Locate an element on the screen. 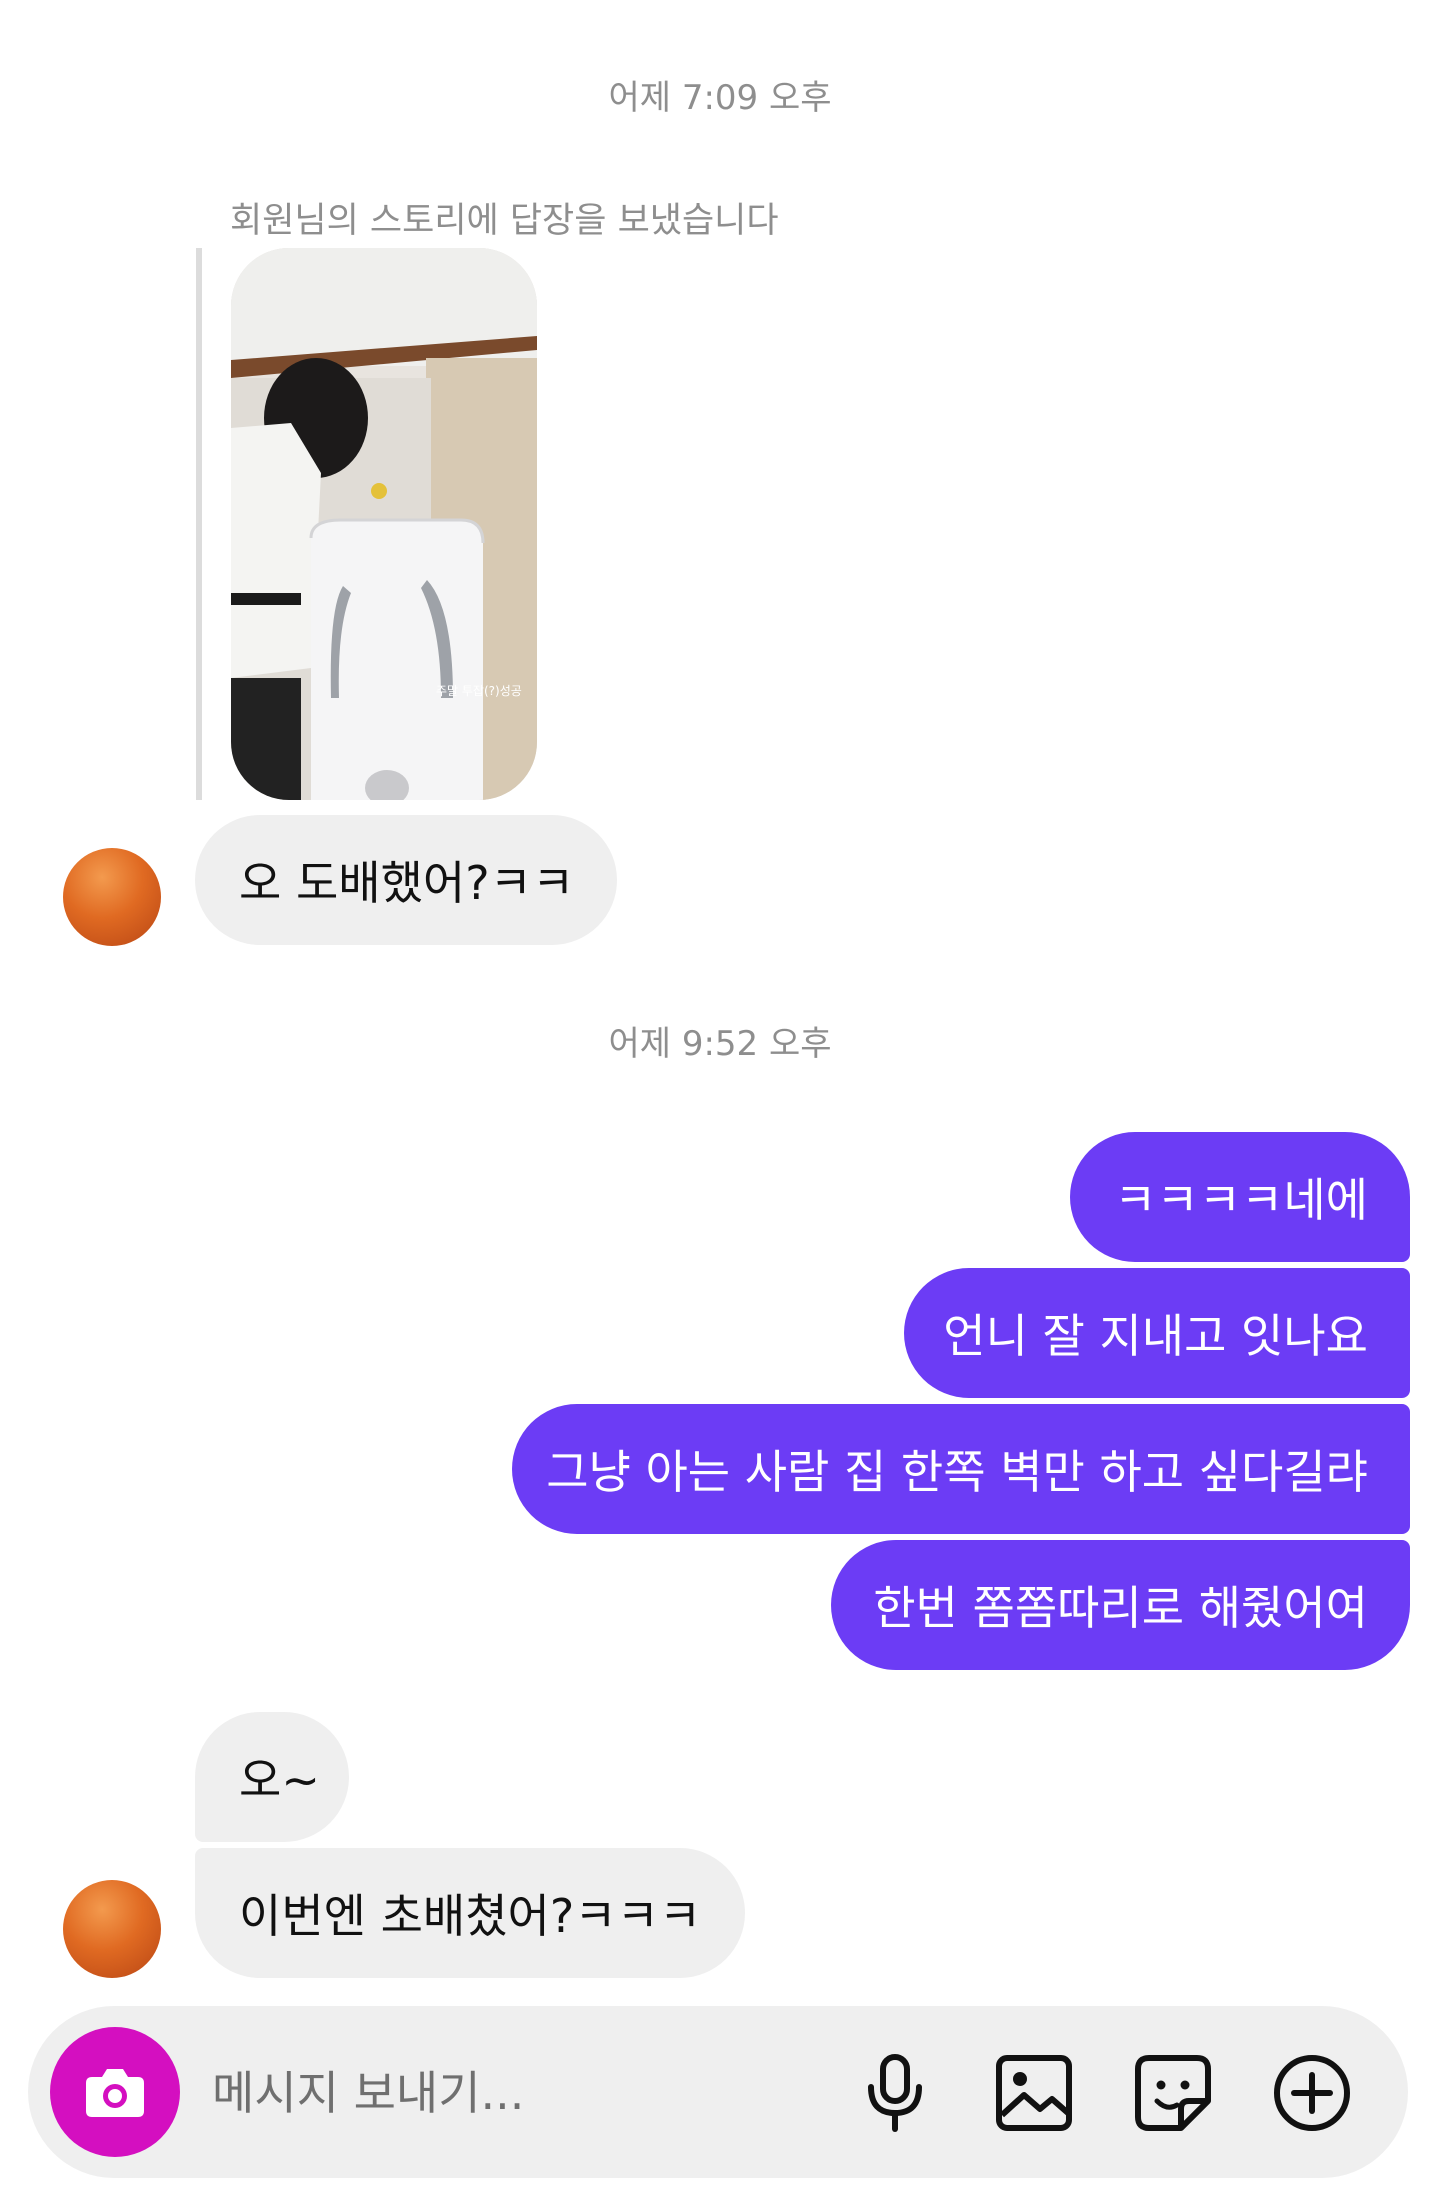  camera-button is located at coordinates (115, 2092).